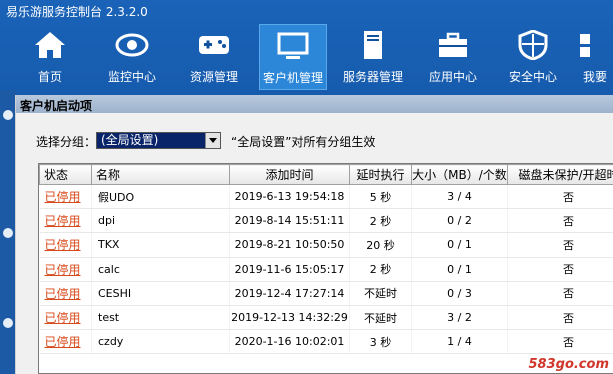  I want to click on cell-size: 3 / 4, so click(459, 197).